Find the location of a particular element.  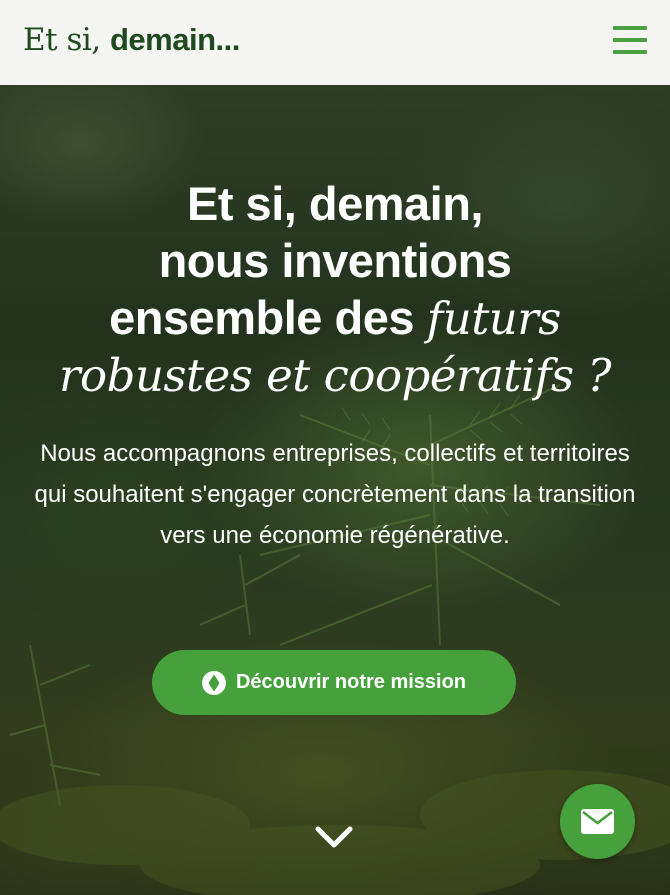

contact-button is located at coordinates (597, 821).